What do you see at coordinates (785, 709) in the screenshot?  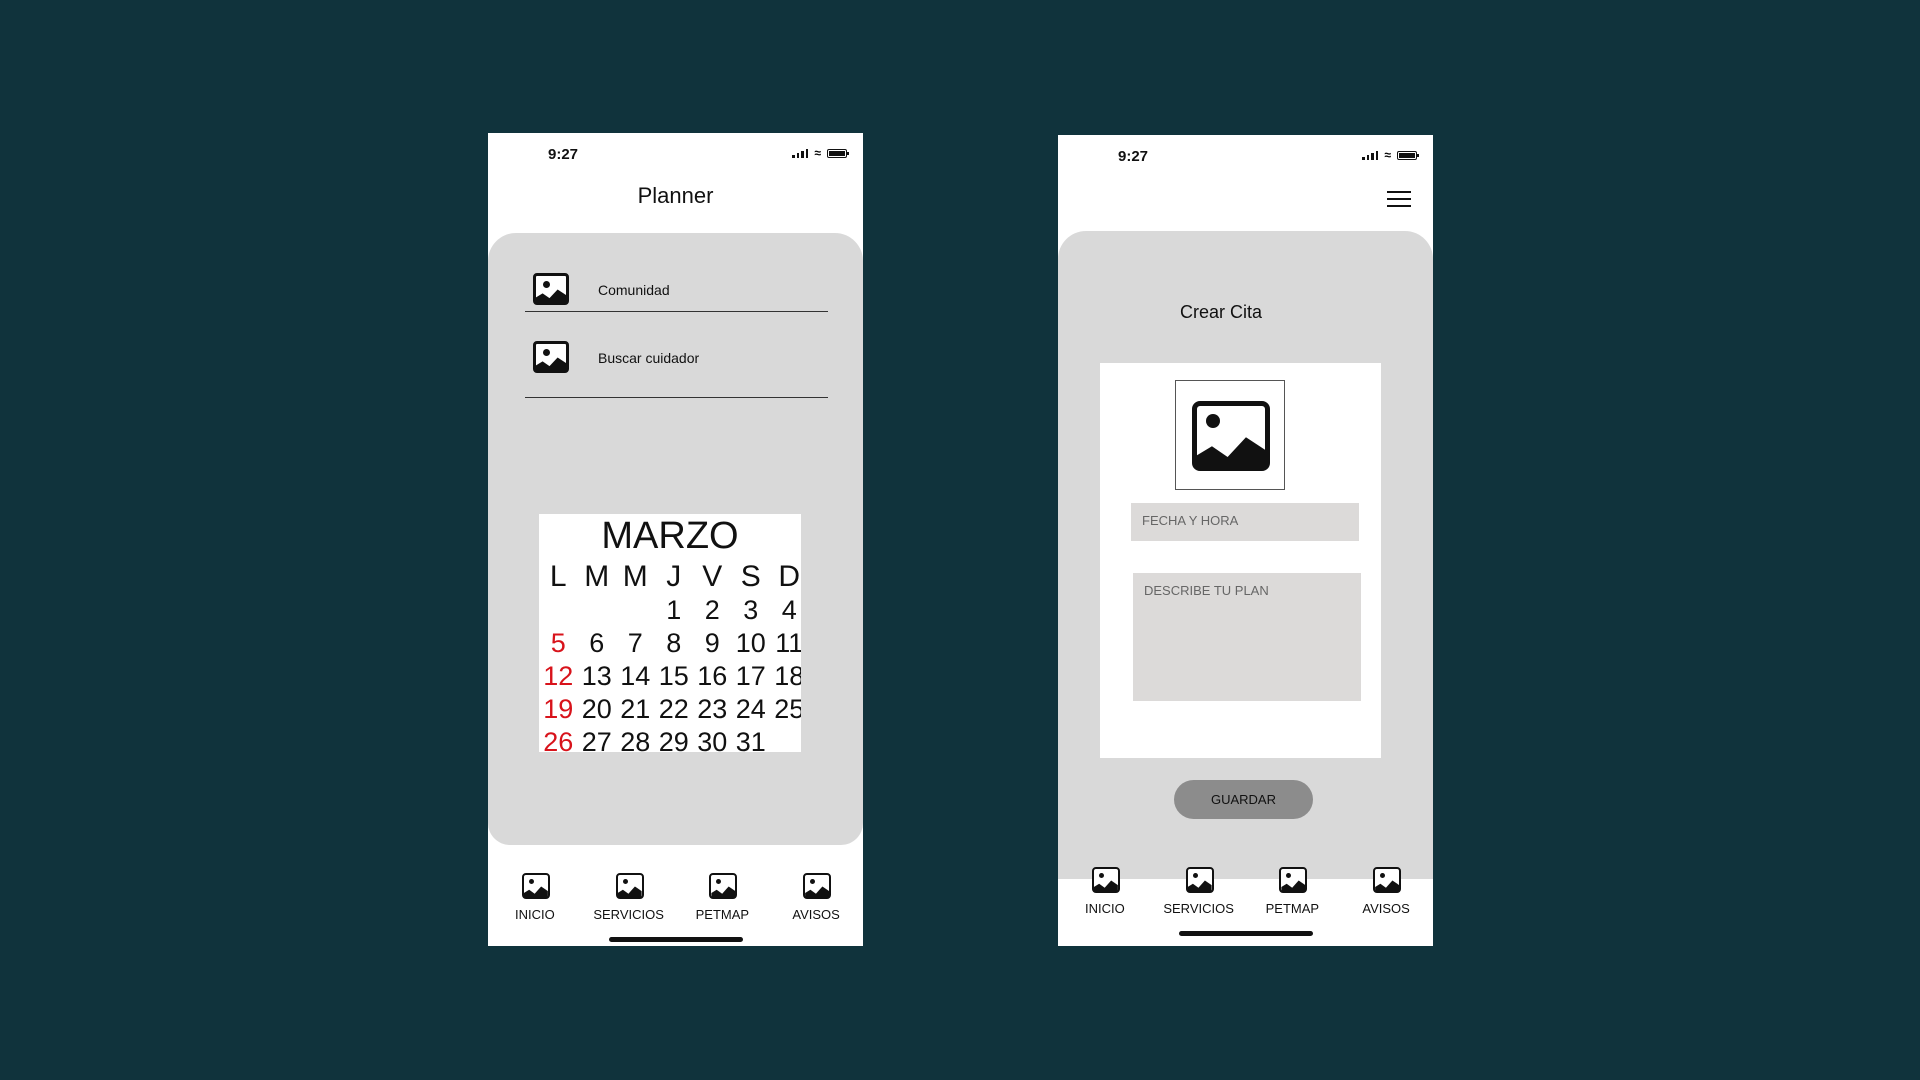 I see `calendar-day: 25` at bounding box center [785, 709].